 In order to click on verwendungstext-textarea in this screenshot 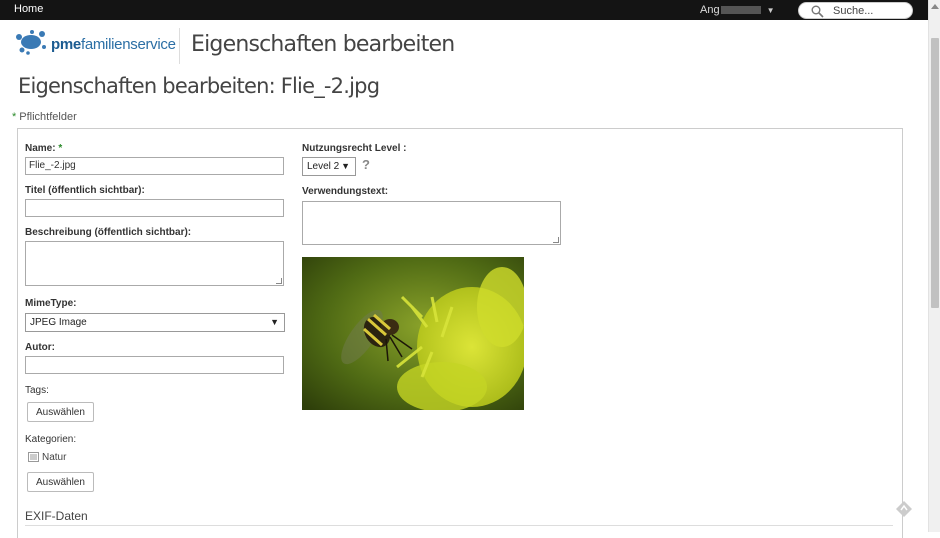, I will do `click(431, 223)`.